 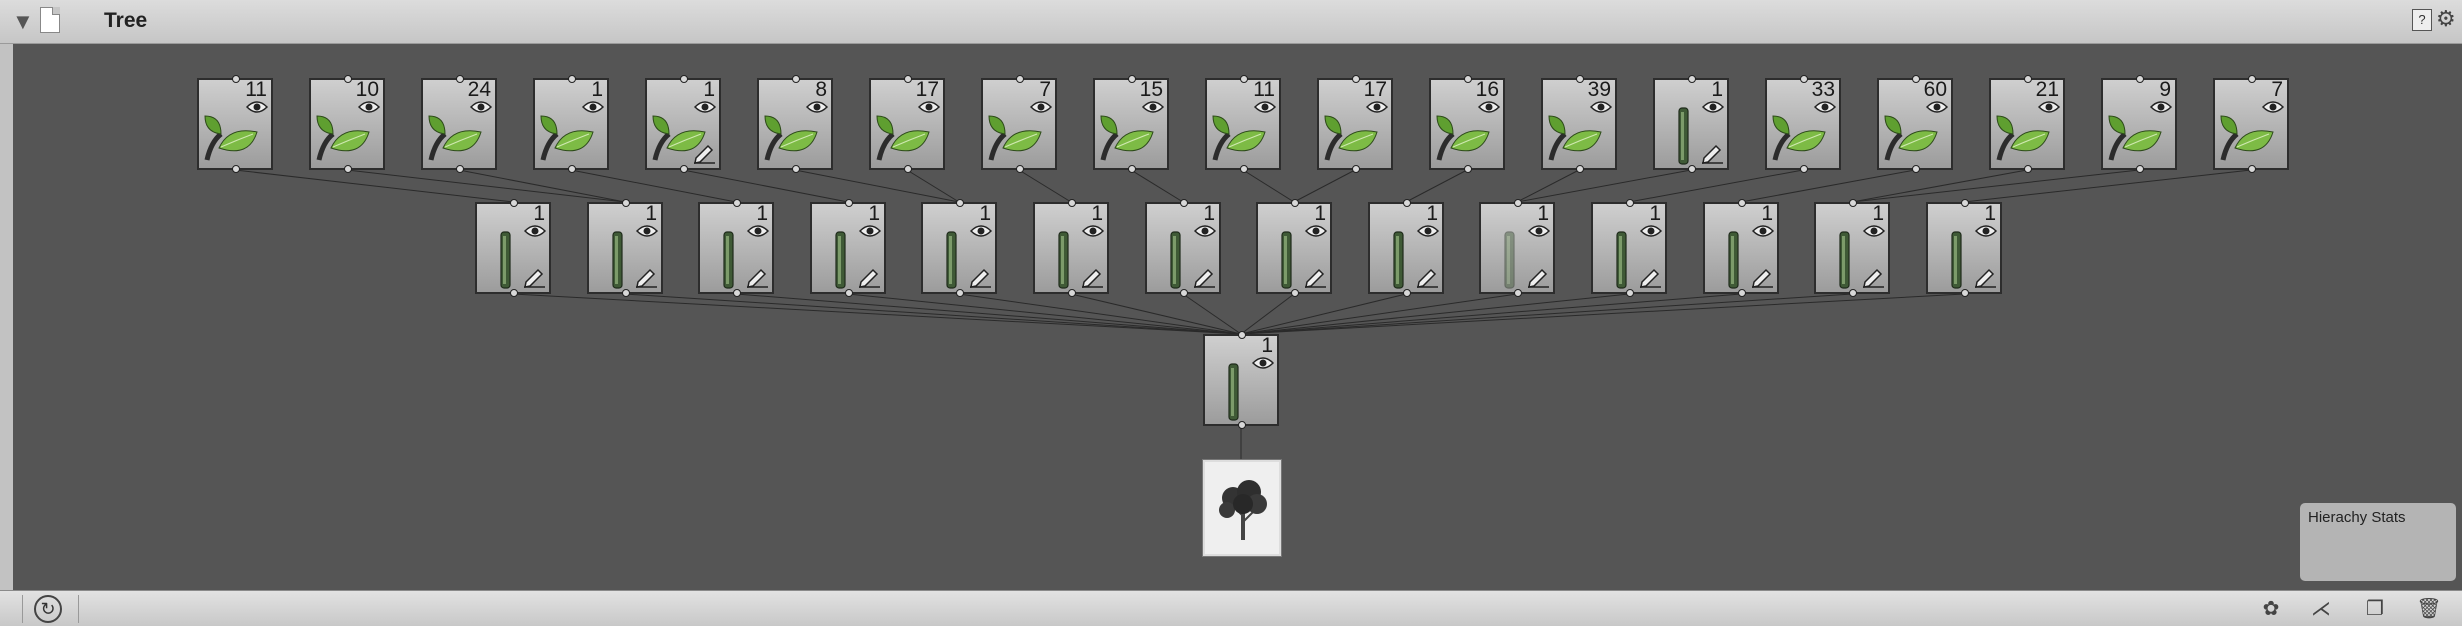 What do you see at coordinates (2446, 19) in the screenshot?
I see `gear-icon: ⚙` at bounding box center [2446, 19].